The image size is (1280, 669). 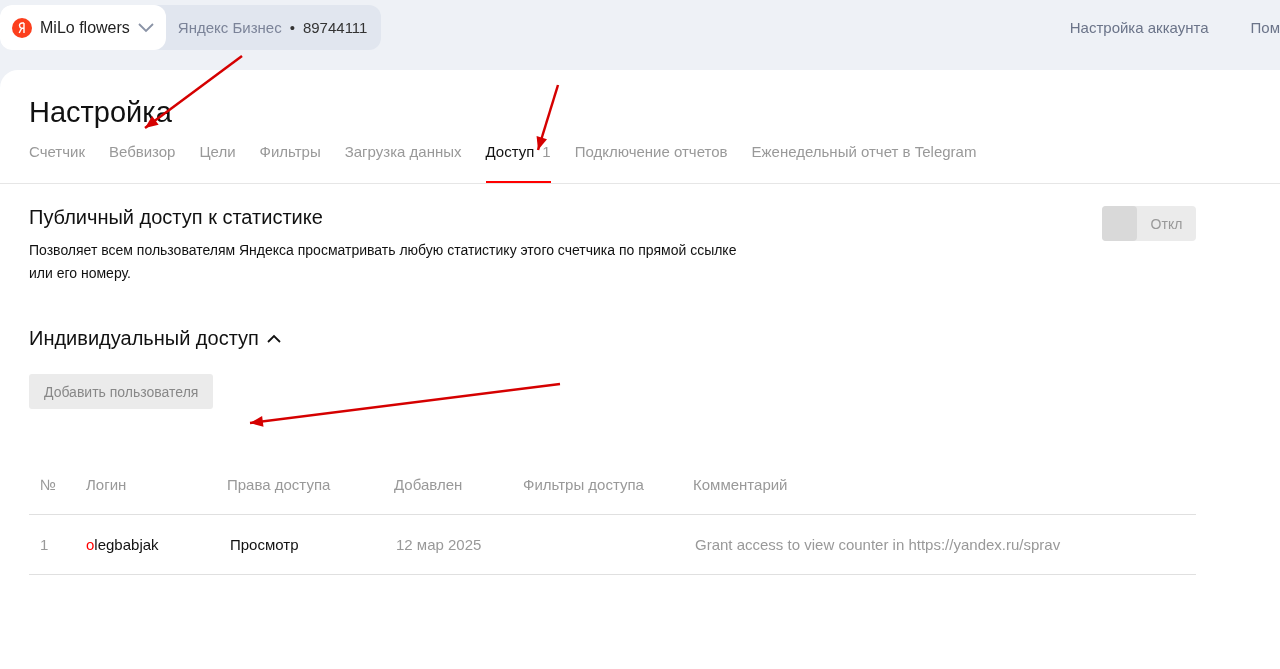 I want to click on tab: Загрузка данных, so click(x=403, y=163).